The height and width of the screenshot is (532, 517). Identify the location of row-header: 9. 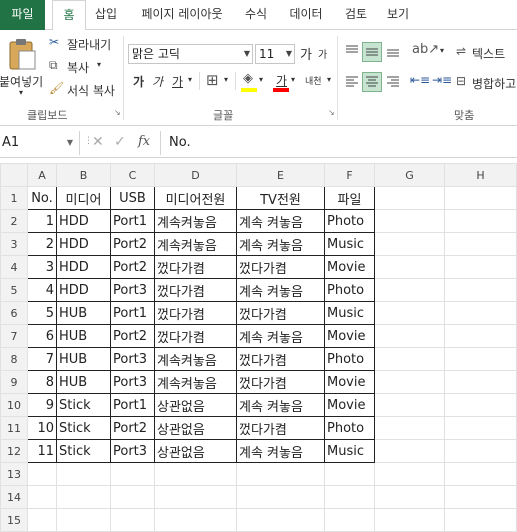
(14, 382).